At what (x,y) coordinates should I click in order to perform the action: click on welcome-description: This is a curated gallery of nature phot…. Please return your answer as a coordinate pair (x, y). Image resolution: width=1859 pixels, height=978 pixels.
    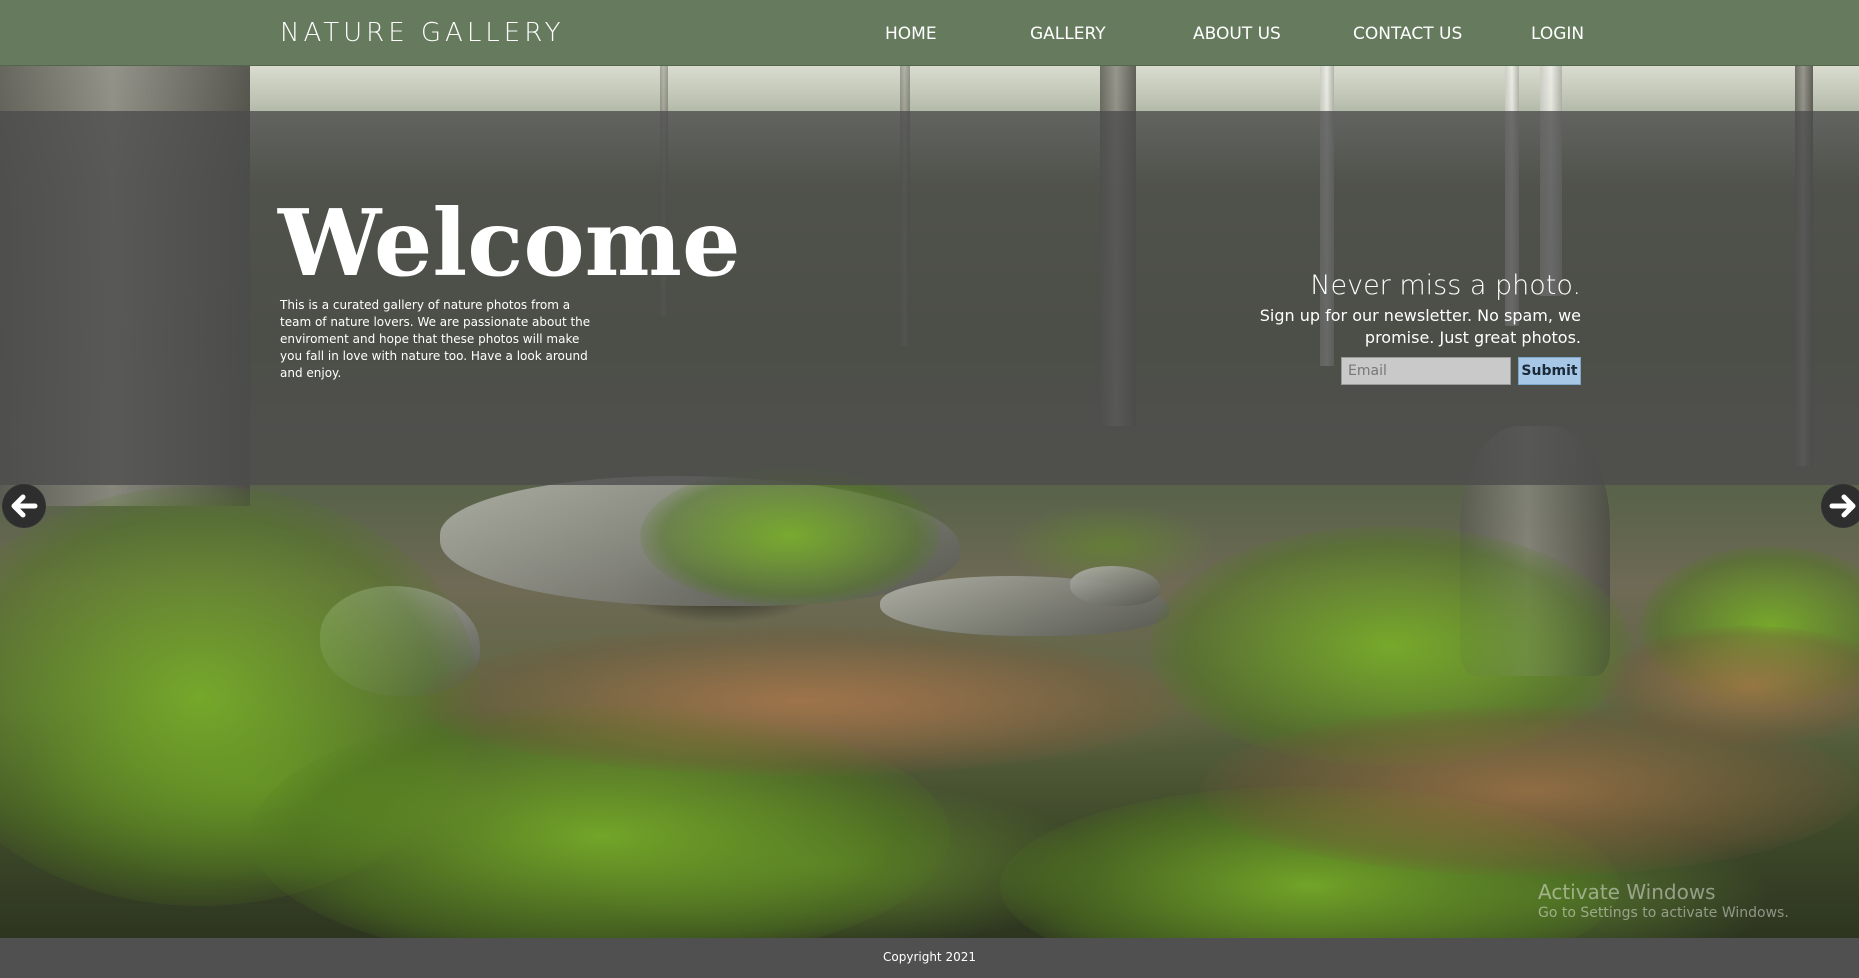
    Looking at the image, I should click on (435, 339).